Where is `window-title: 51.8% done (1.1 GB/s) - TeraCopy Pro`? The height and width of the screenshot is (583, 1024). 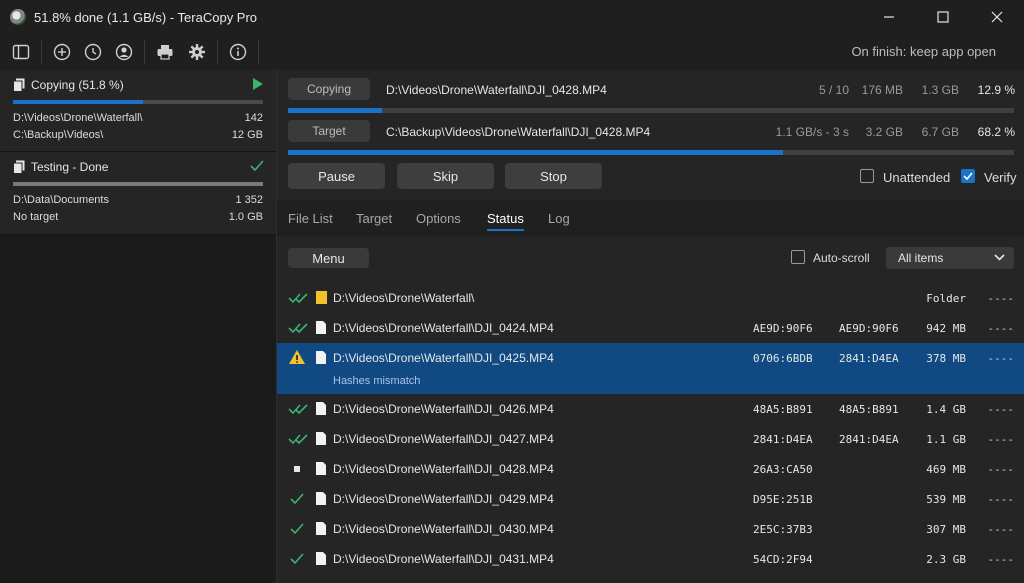 window-title: 51.8% done (1.1 GB/s) - TeraCopy Pro is located at coordinates (146, 17).